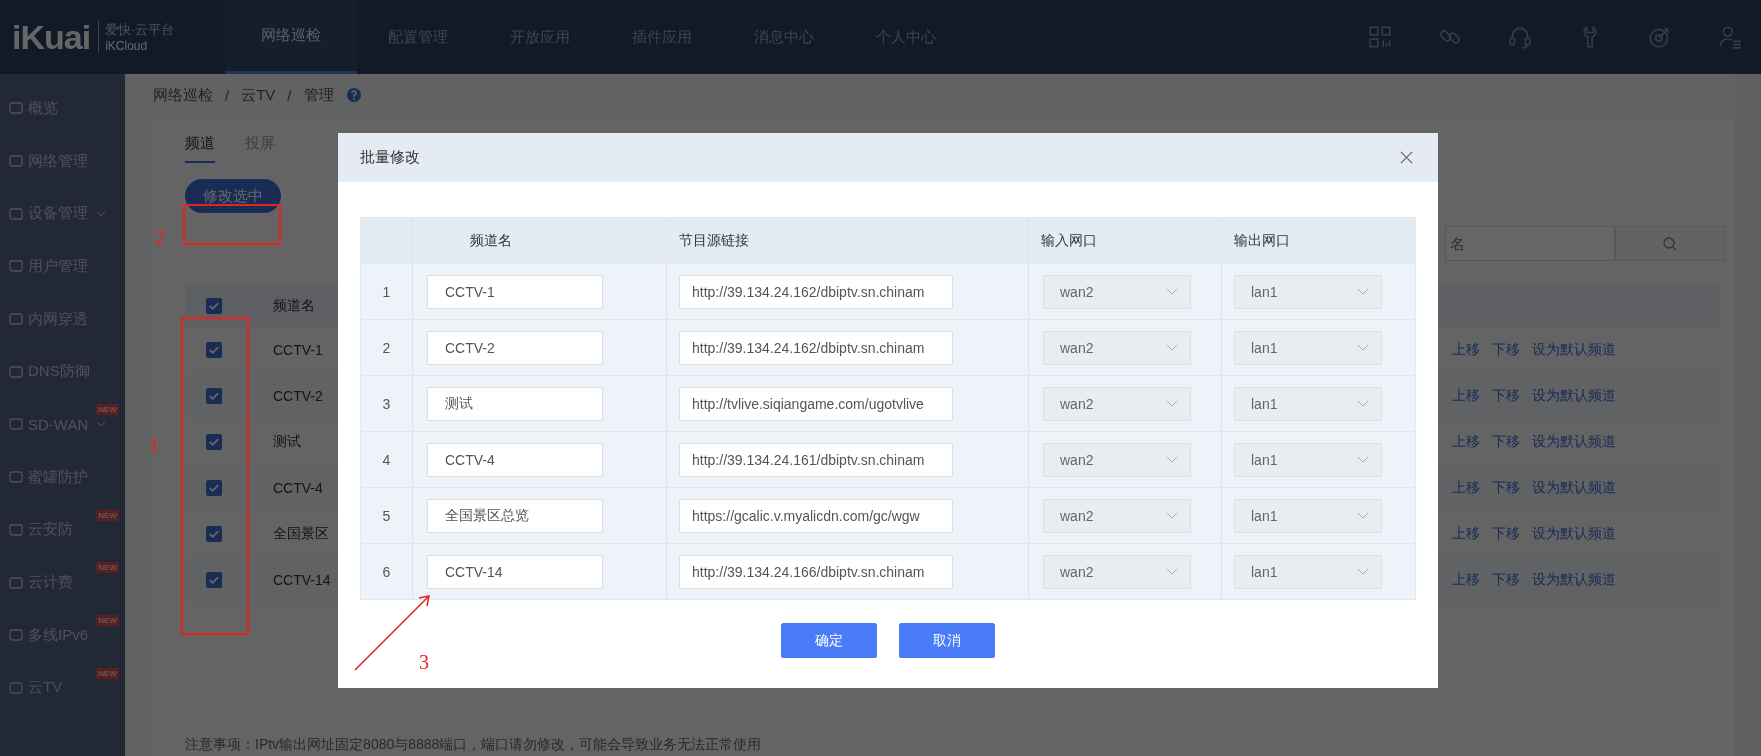  Describe the element at coordinates (390, 157) in the screenshot. I see `dialog-title: 批量修改` at that location.